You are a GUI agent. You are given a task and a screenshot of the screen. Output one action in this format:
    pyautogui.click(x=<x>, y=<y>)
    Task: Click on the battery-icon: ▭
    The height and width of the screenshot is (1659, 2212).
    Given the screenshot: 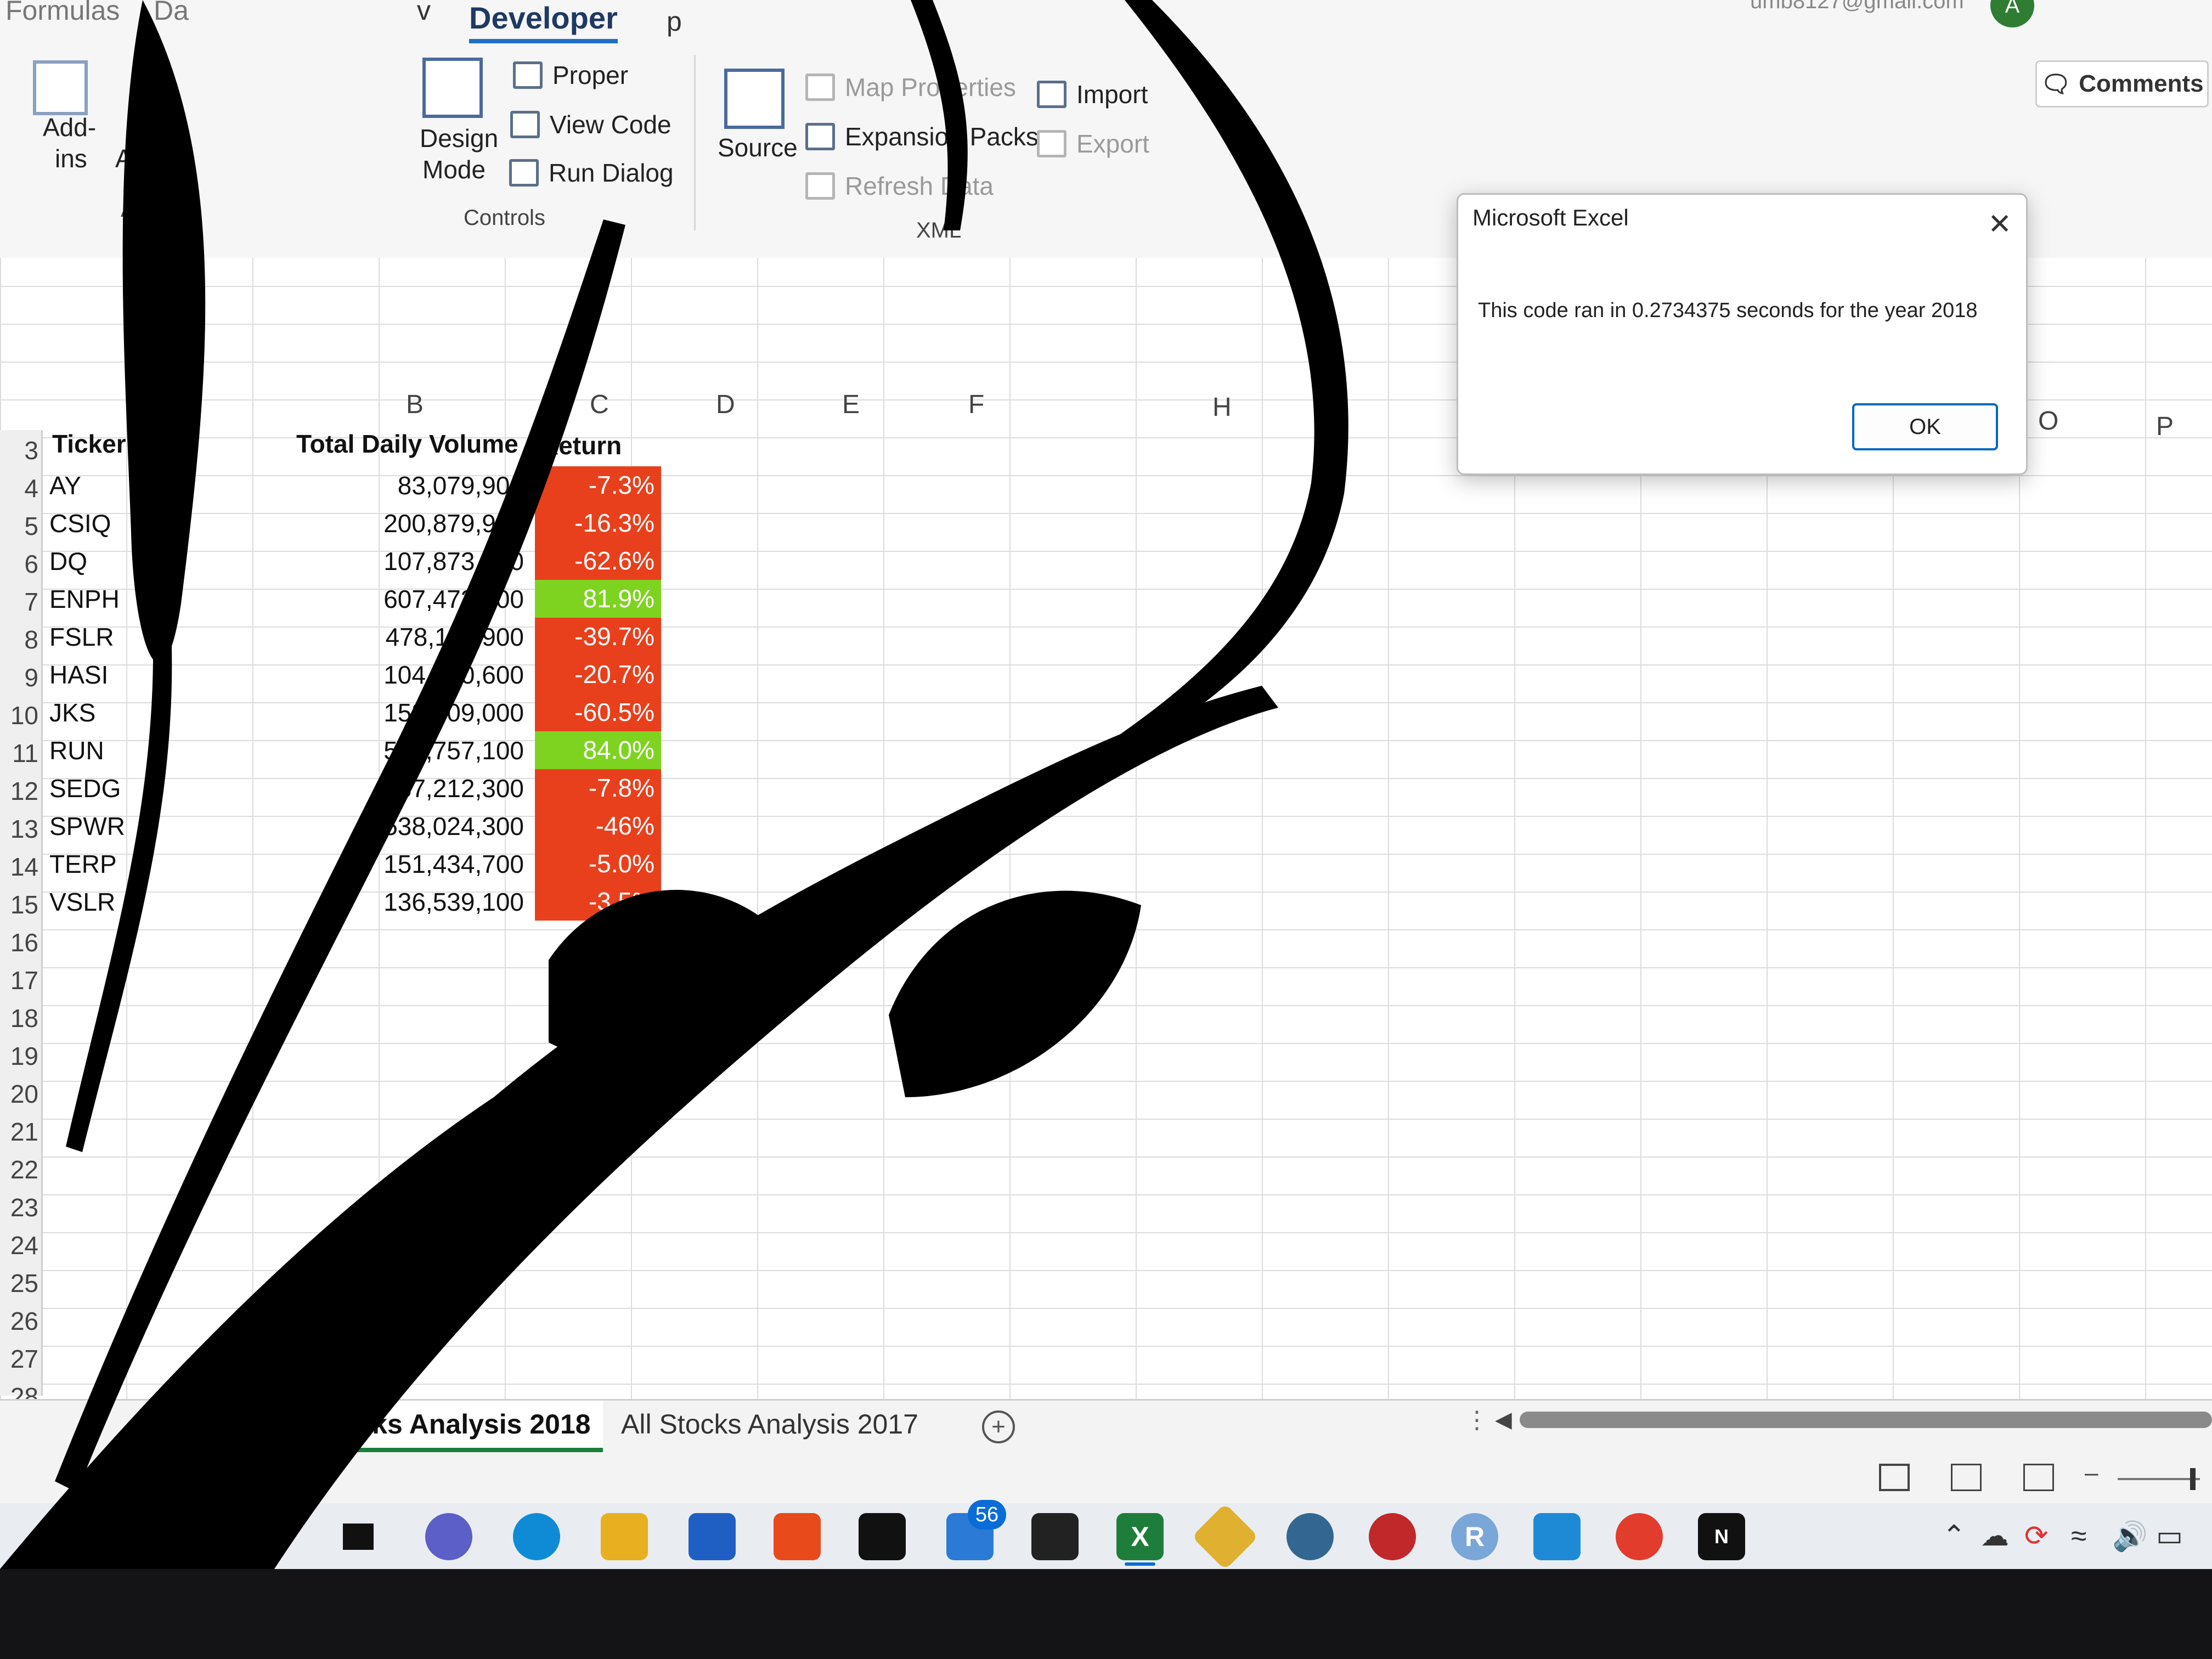 What is the action you would take?
    pyautogui.click(x=2169, y=1537)
    